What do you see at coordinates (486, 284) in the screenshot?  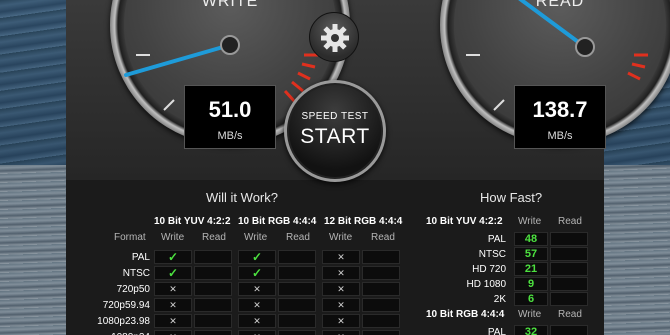 I see `format-label: HD 1080` at bounding box center [486, 284].